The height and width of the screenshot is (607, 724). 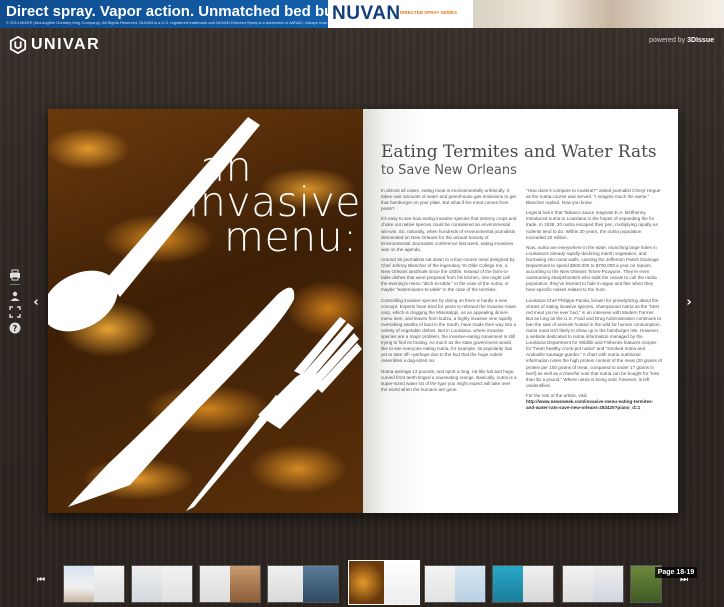 What do you see at coordinates (449, 170) in the screenshot?
I see `article-subtitle: to Save New Orleans` at bounding box center [449, 170].